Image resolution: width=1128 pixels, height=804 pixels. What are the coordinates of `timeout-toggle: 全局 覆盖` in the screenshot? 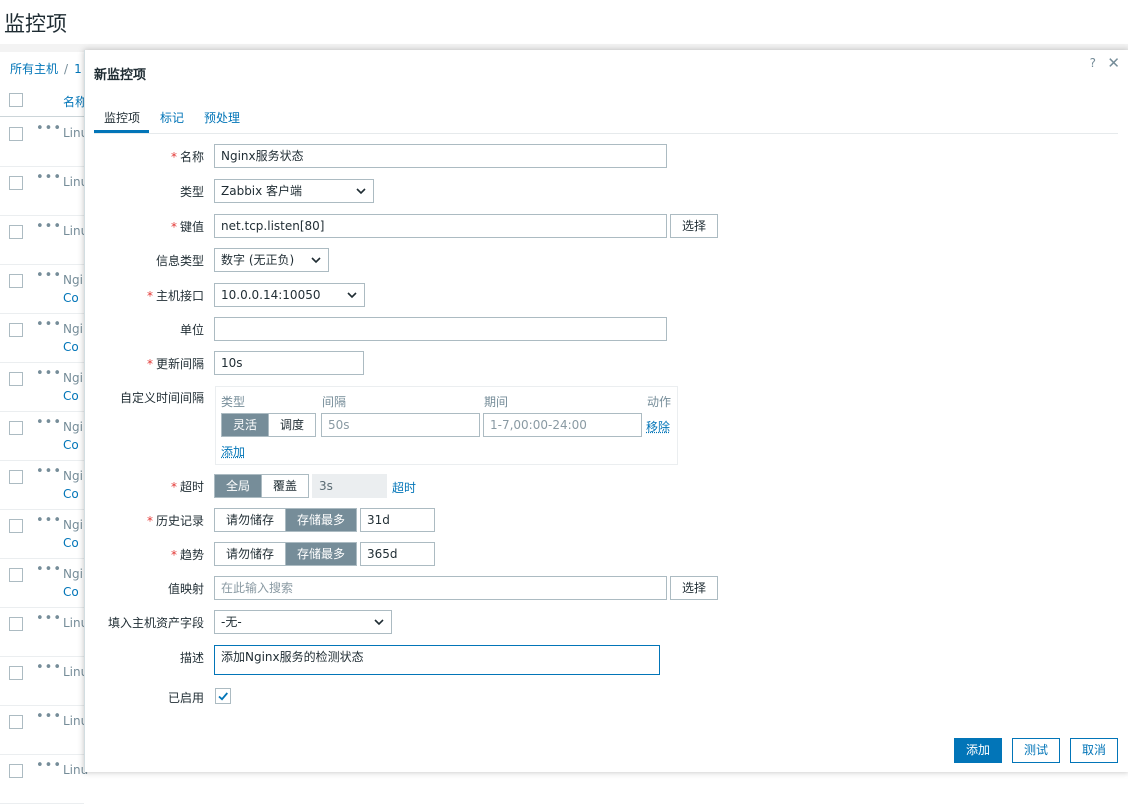 It's located at (262, 486).